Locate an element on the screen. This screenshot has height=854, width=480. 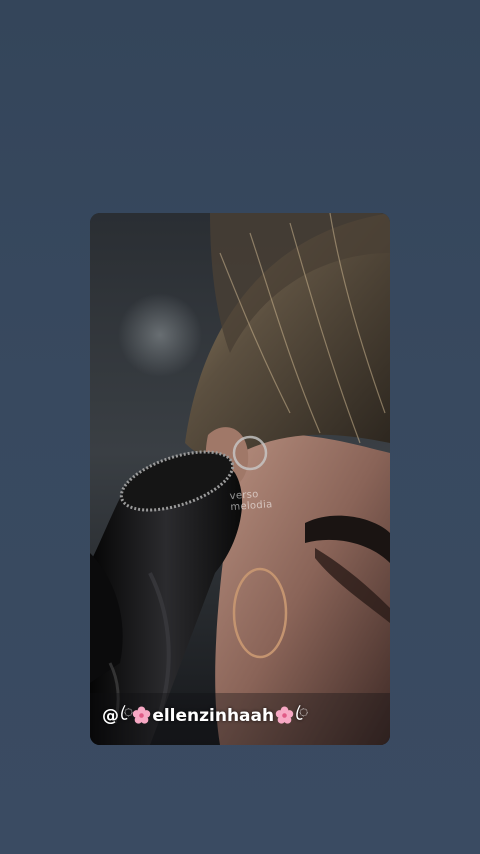
ornament-glyph-right: ꦿ is located at coordinates (301, 711).